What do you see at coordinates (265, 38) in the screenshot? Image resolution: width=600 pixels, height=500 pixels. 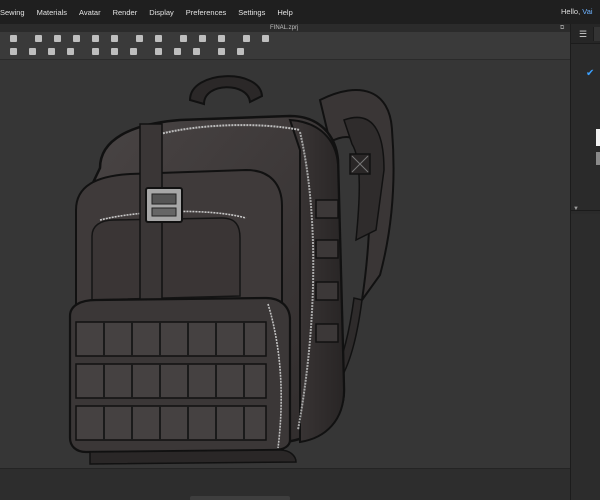 I see `trim-tool-icon` at bounding box center [265, 38].